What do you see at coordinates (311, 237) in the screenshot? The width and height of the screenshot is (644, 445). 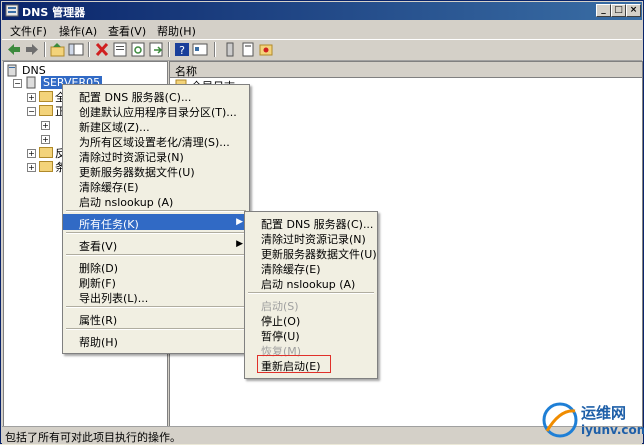 I see `submenu-item-scavenge: 清除过时资源记录(N)` at bounding box center [311, 237].